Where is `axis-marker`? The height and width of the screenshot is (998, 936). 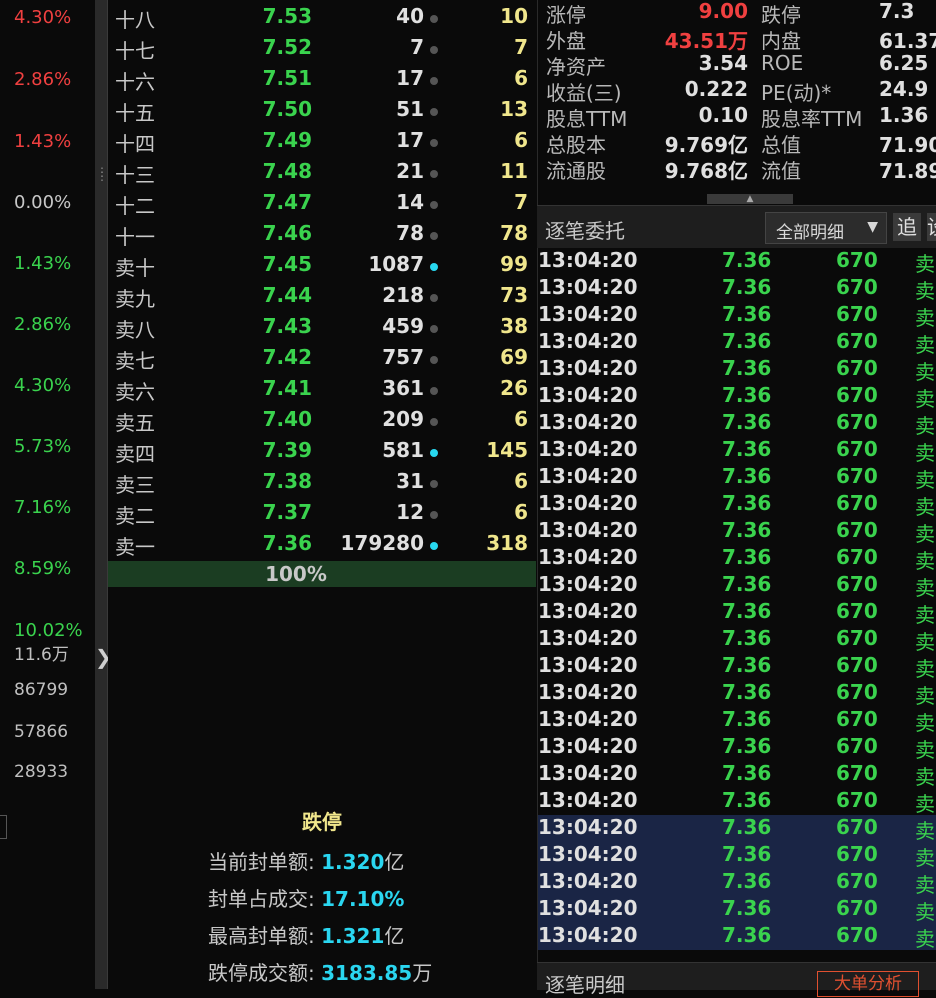 axis-marker is located at coordinates (3, 827).